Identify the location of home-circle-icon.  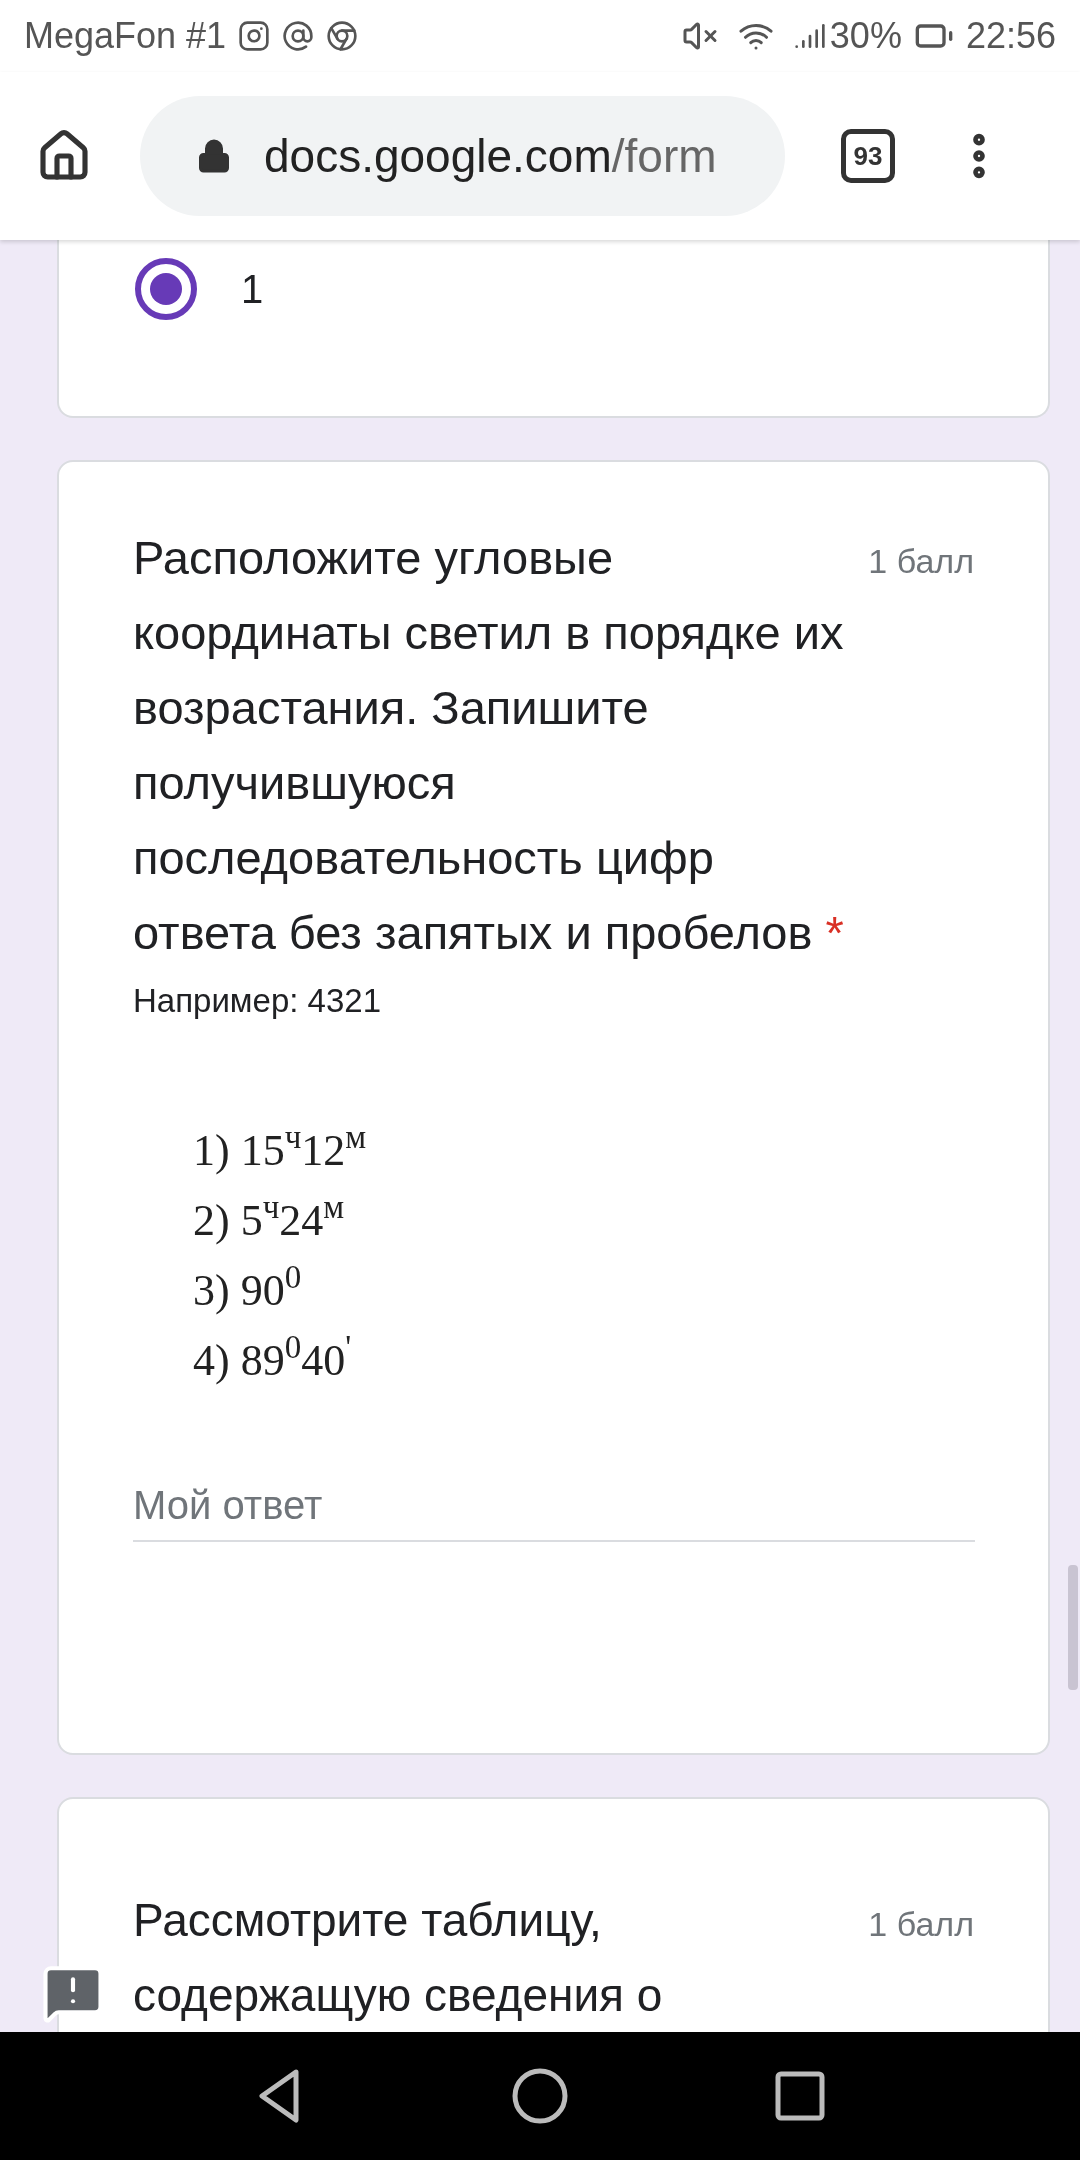
(540, 2096).